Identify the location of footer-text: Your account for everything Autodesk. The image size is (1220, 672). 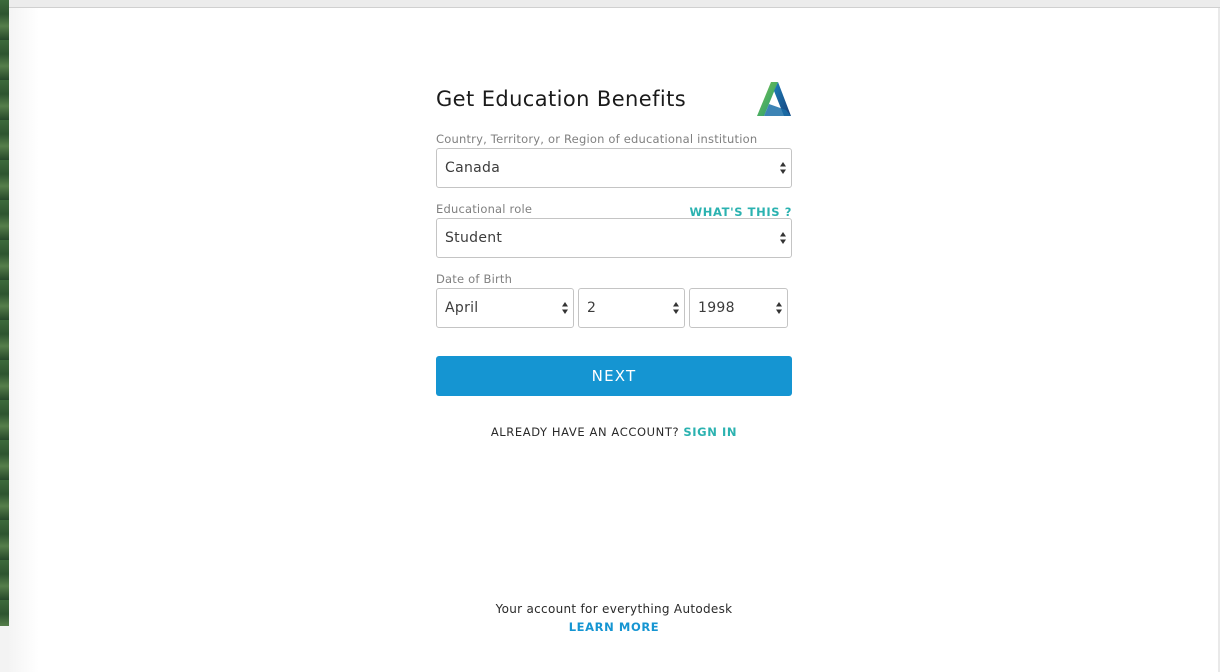
(614, 609).